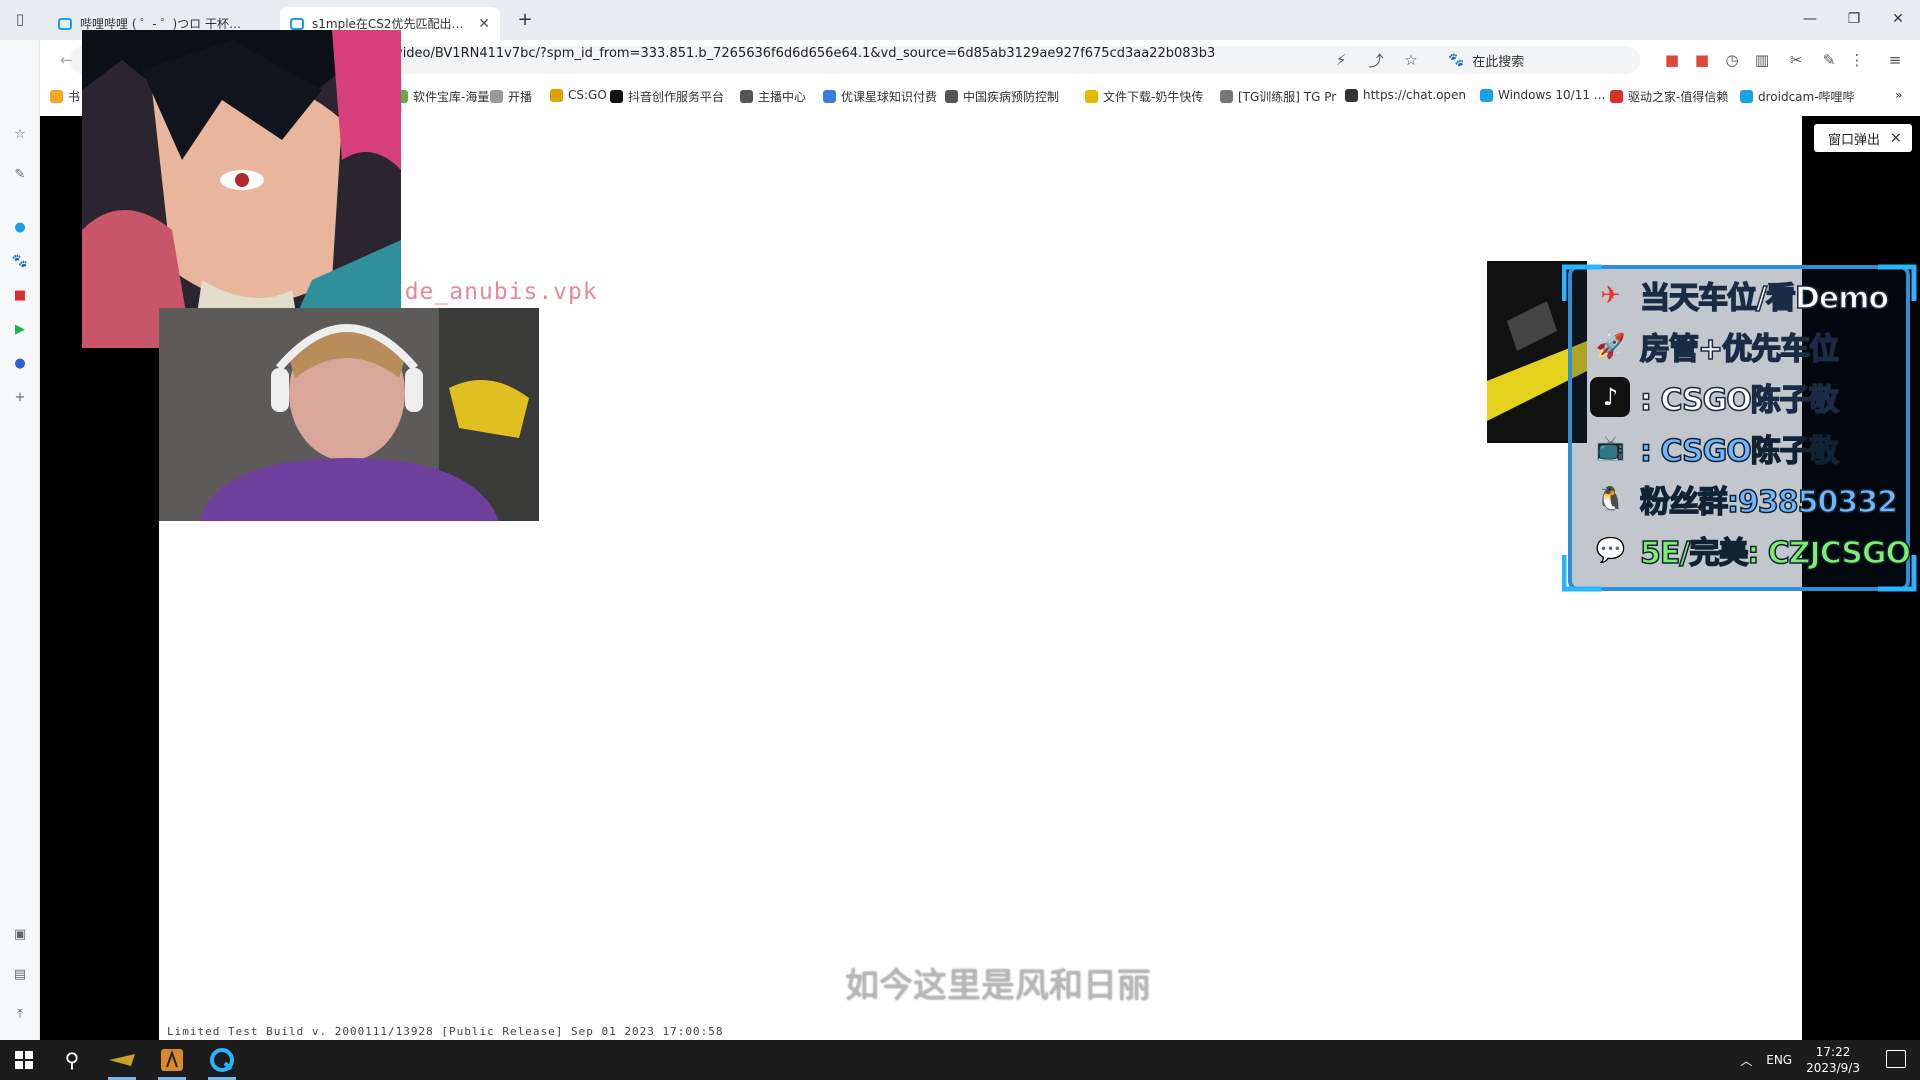 The image size is (1920, 1080). I want to click on collect-icon: ▤, so click(20, 974).